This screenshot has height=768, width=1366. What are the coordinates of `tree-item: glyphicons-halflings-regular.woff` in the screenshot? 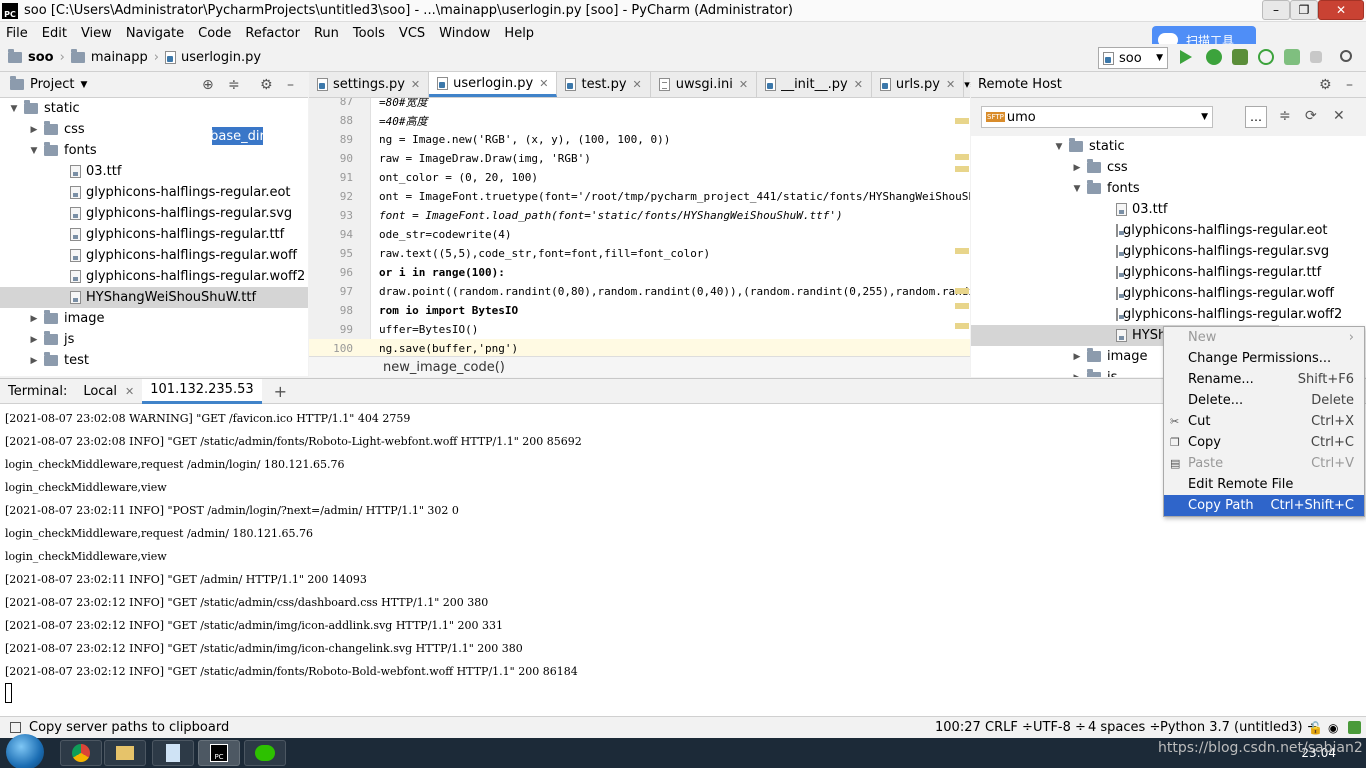 It's located at (154, 255).